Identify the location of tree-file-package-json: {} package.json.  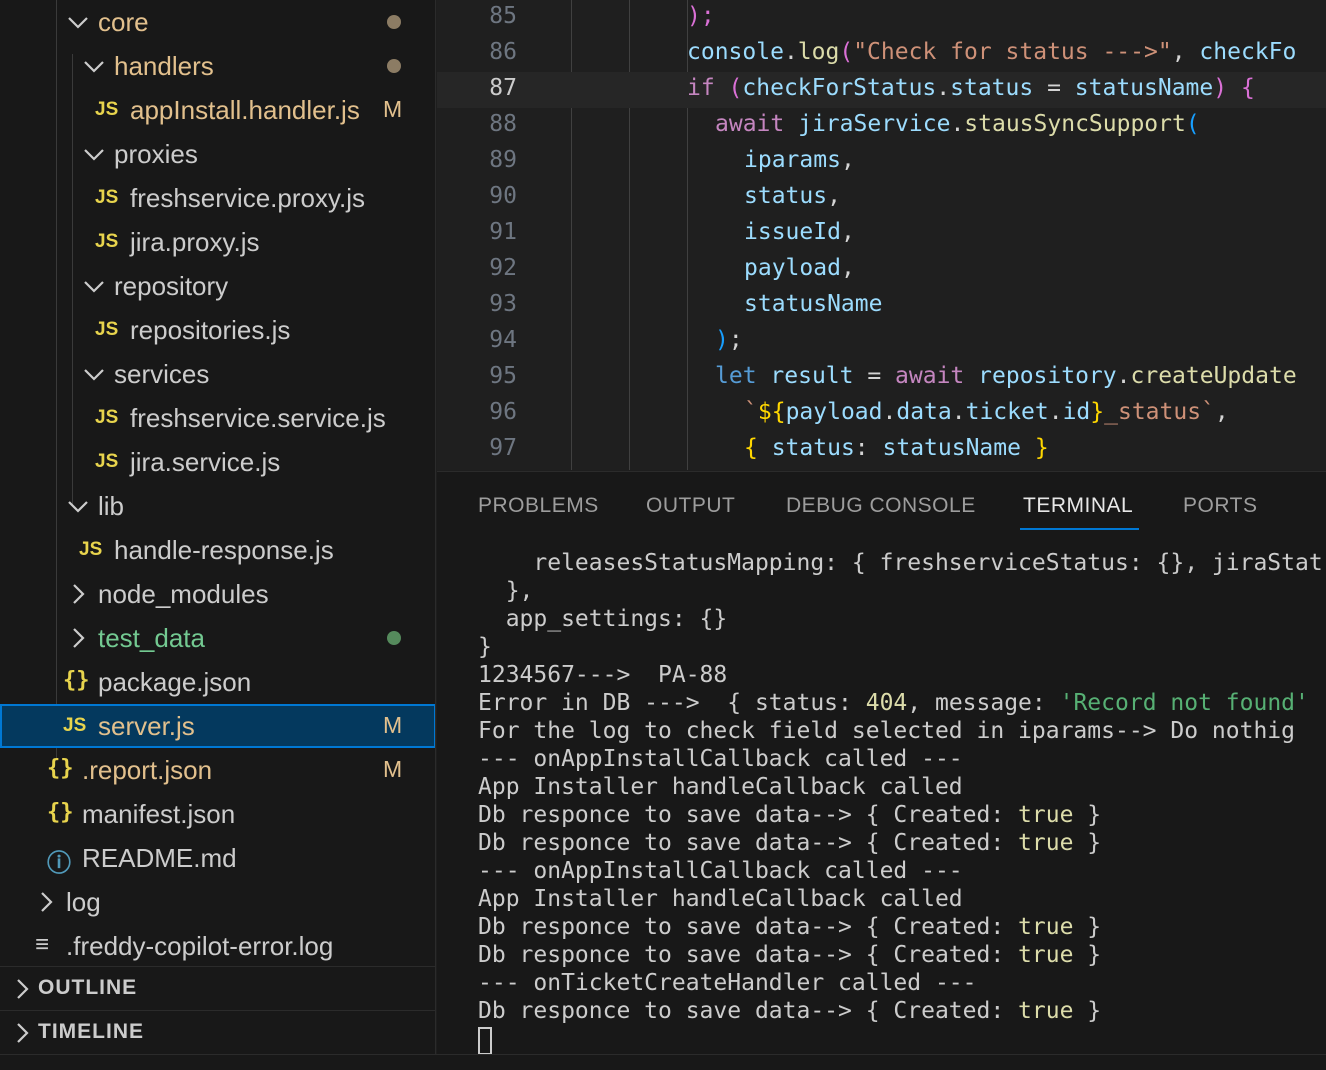
(217, 682).